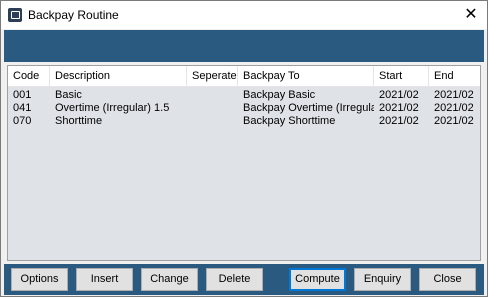  I want to click on table-row: 001 Basic Backpay Basic 2021/02 2021/02, so click(244, 95).